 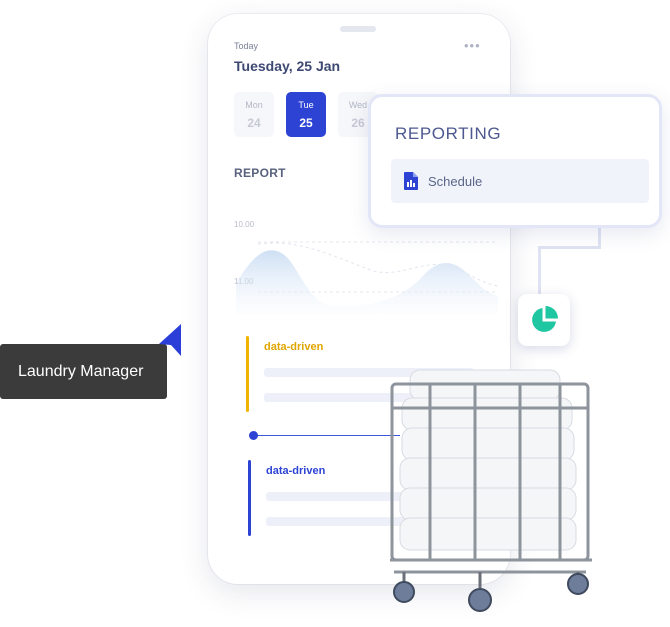 I want to click on schedule-row: Schedule, so click(x=520, y=181).